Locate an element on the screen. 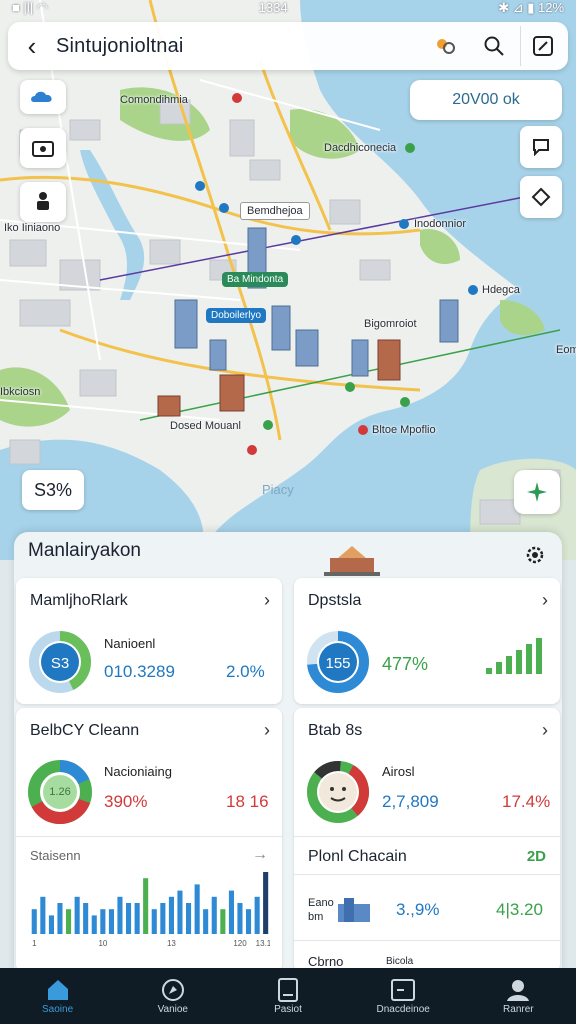 The width and height of the screenshot is (576, 1024). nav-label: Ranrer is located at coordinates (518, 1009).